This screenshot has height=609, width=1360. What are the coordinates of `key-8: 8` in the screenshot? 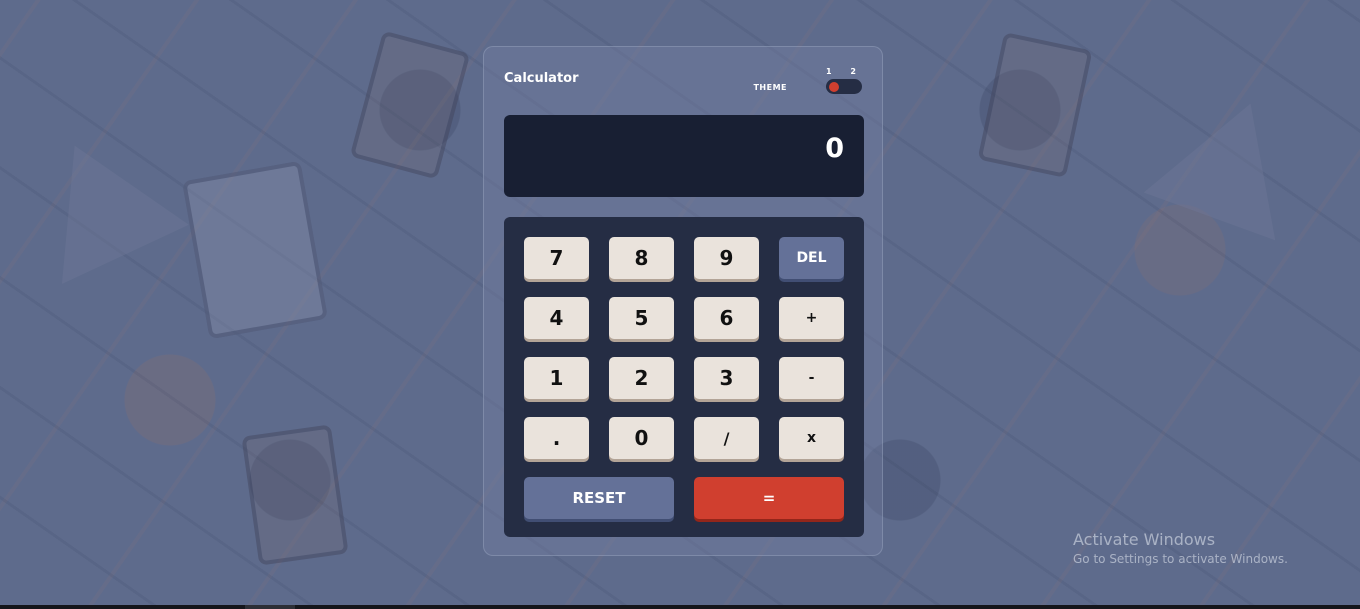 It's located at (641, 258).